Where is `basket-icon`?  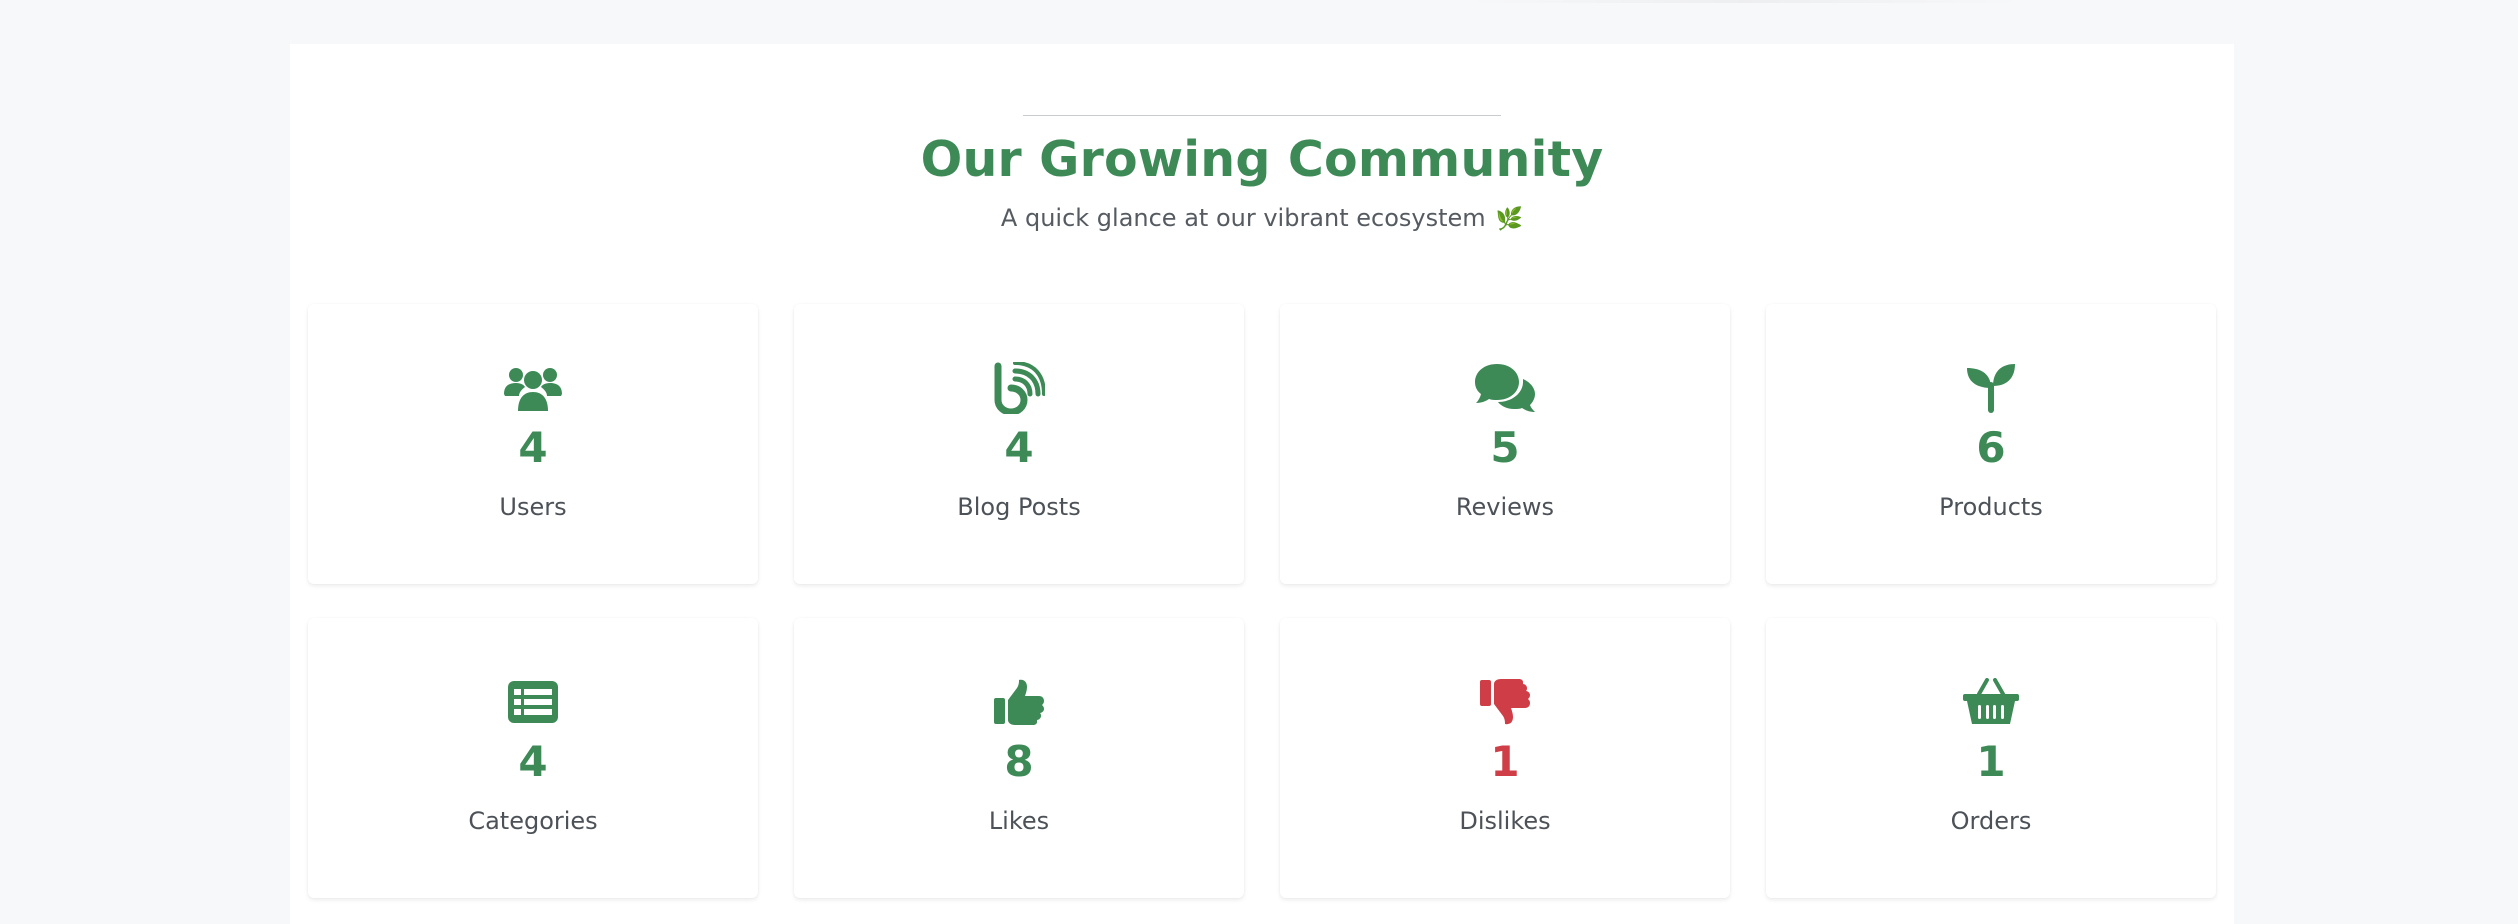 basket-icon is located at coordinates (1991, 702).